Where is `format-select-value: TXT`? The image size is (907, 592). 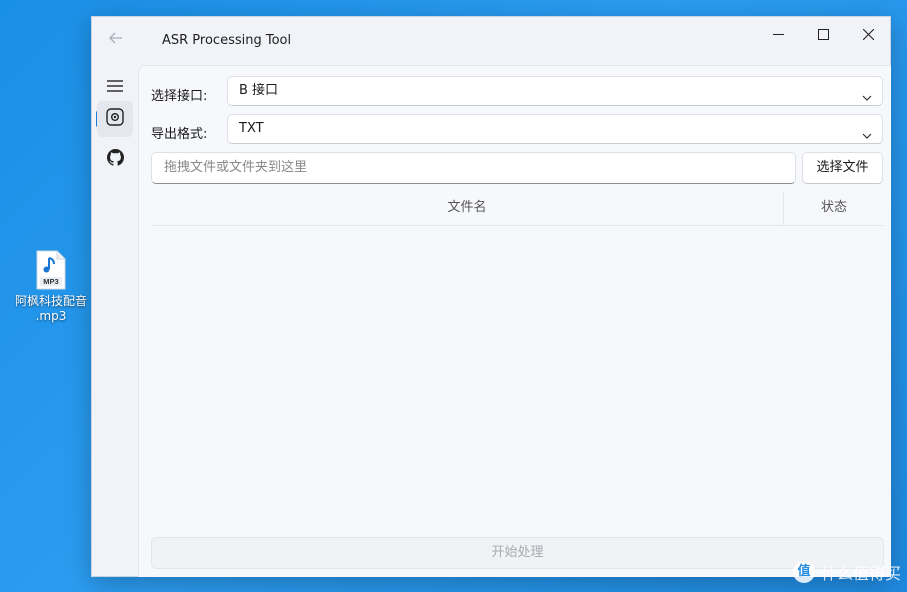
format-select-value: TXT is located at coordinates (251, 128).